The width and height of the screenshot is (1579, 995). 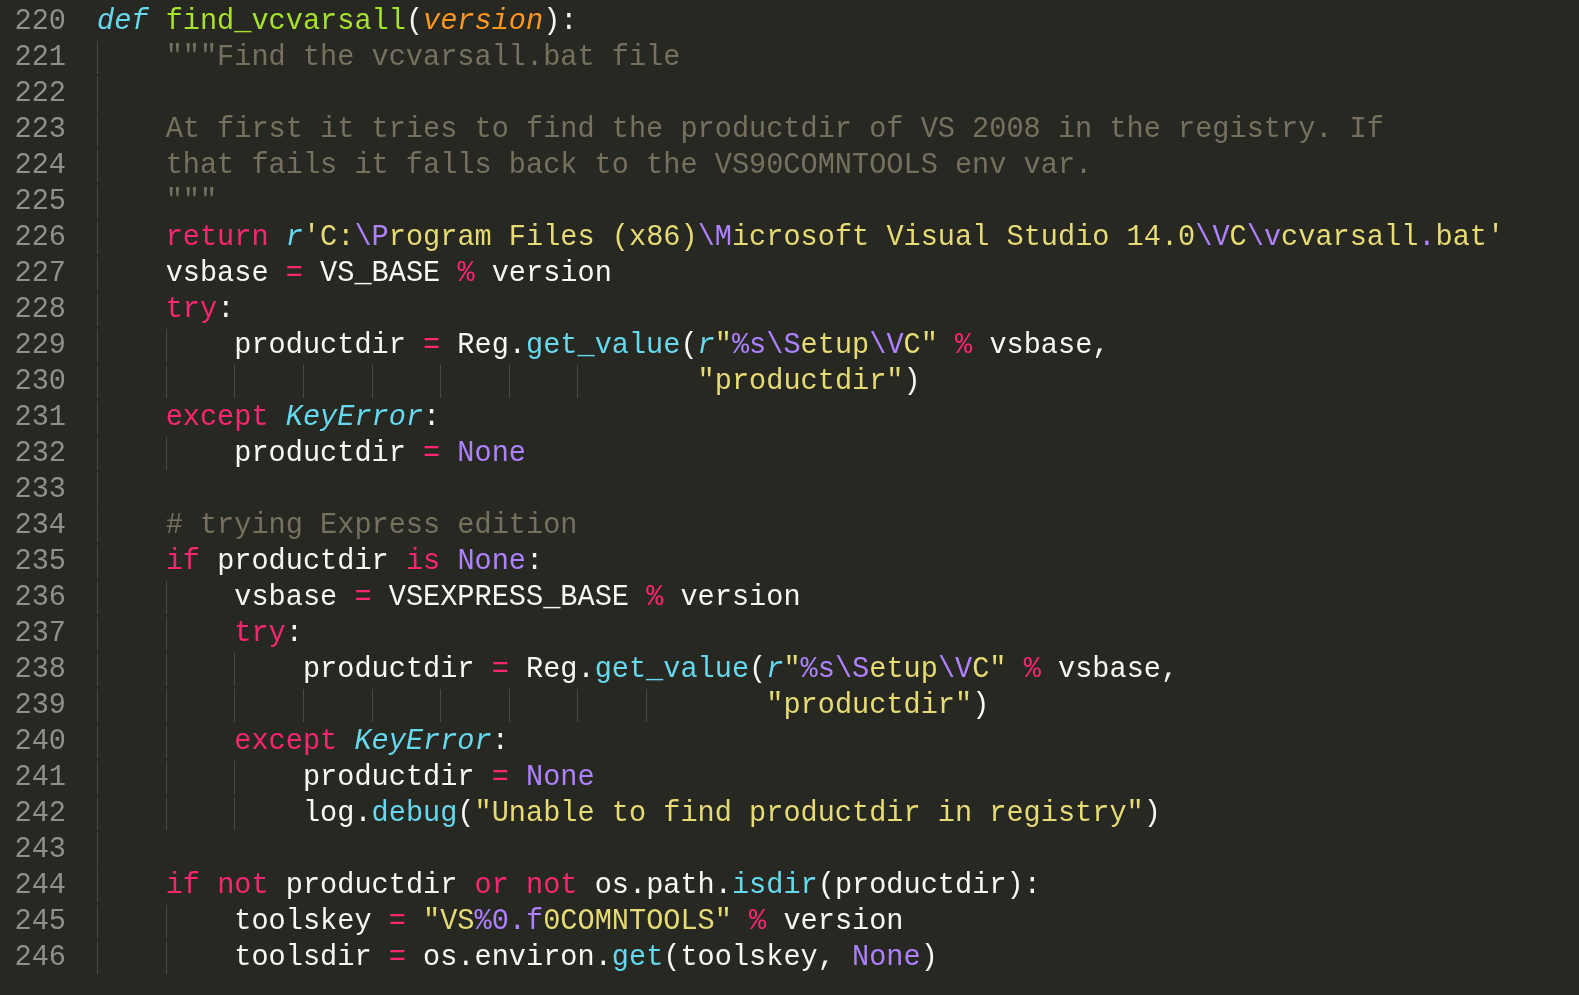 What do you see at coordinates (39, 382) in the screenshot?
I see `line-number: 230` at bounding box center [39, 382].